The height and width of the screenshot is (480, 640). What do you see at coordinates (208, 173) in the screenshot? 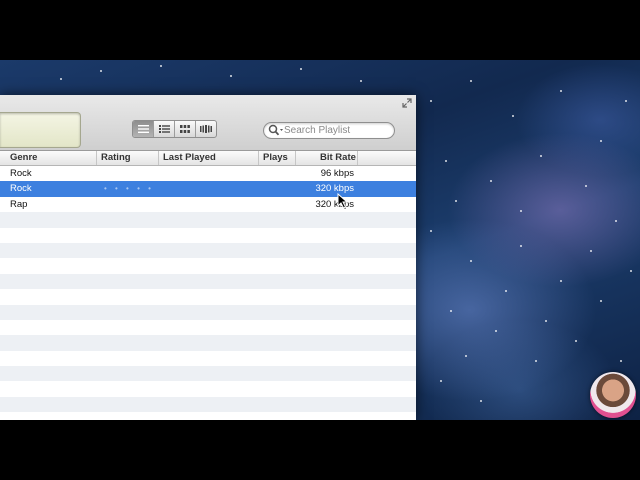
I see `table-row: Rock 96 kbps` at bounding box center [208, 173].